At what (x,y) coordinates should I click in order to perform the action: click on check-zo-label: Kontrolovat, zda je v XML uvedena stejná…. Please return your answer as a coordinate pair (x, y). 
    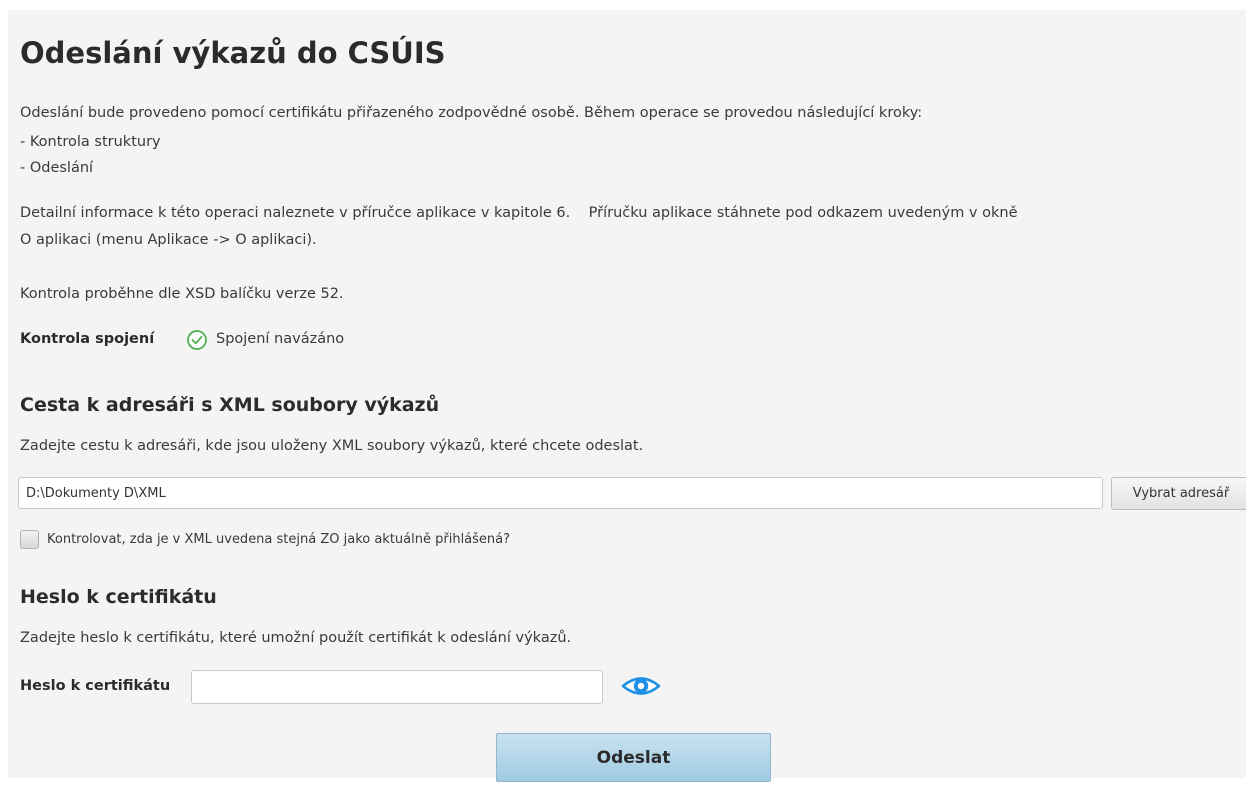
    Looking at the image, I should click on (279, 539).